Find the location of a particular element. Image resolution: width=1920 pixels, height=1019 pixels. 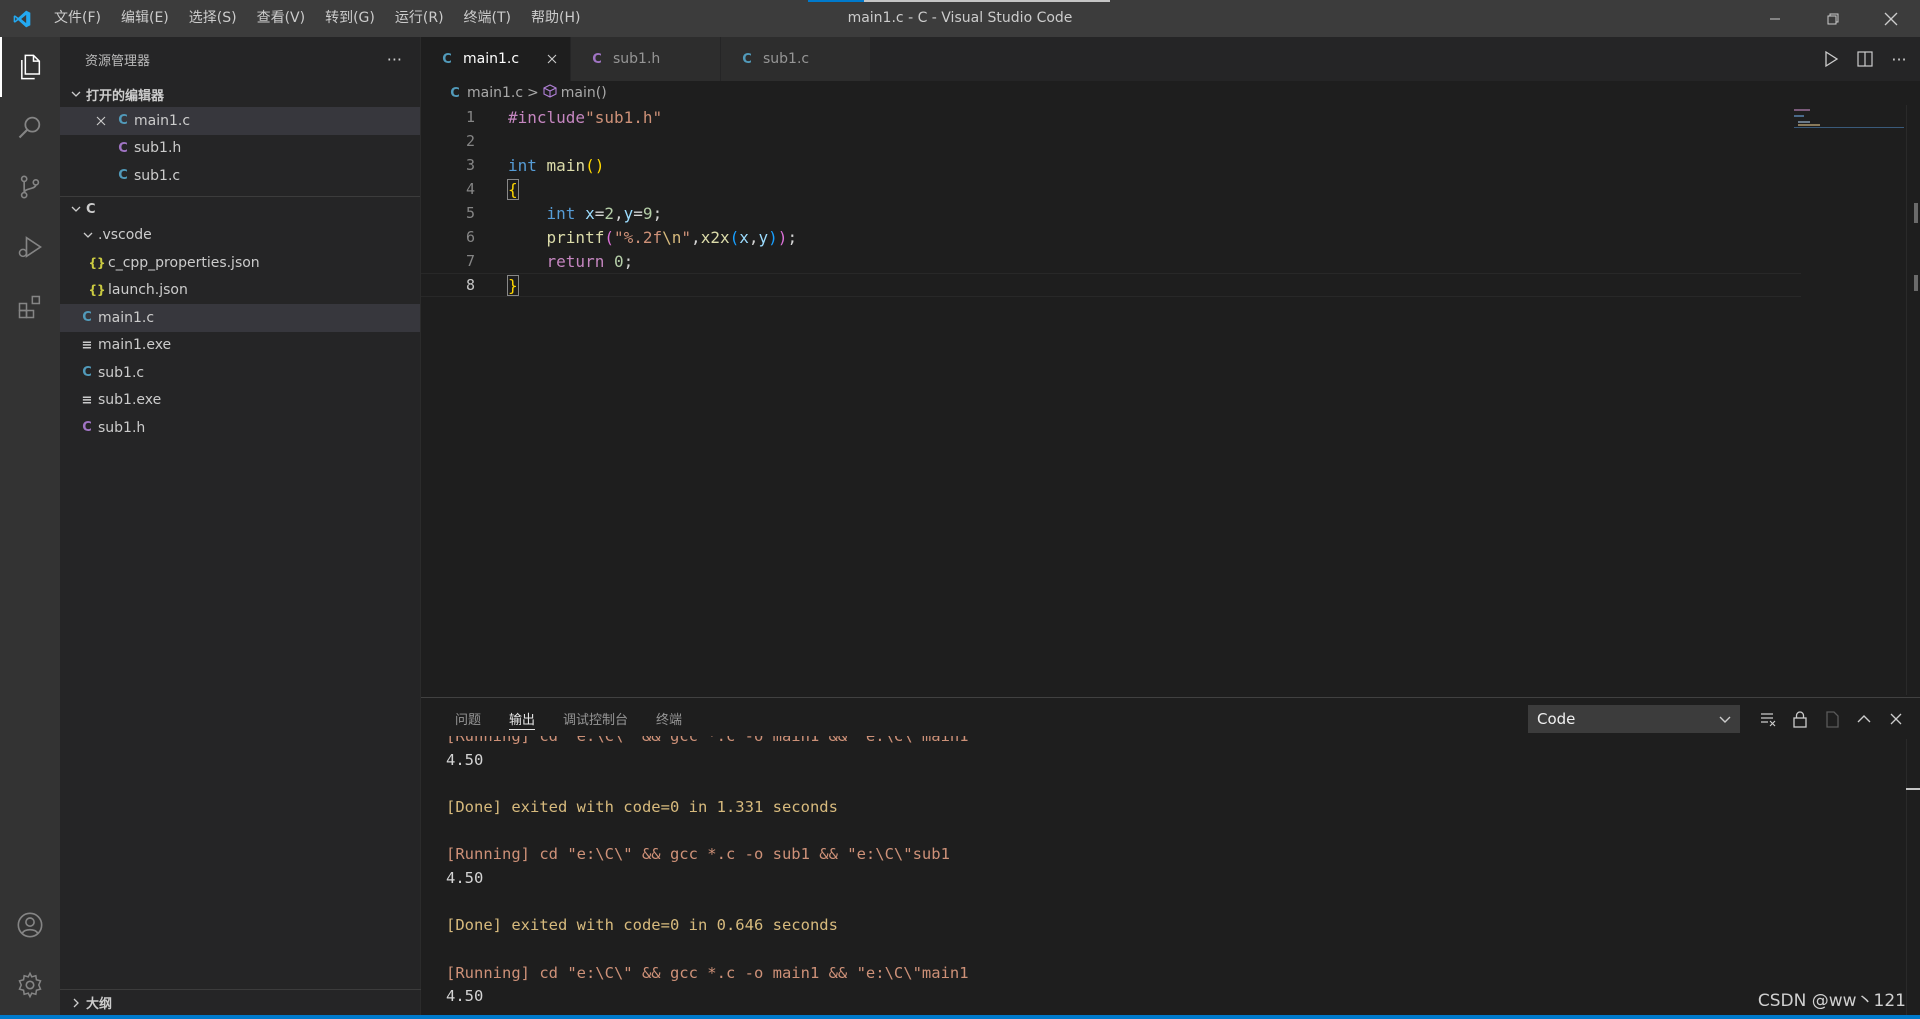

chevron-right-icon is located at coordinates (76, 1003).